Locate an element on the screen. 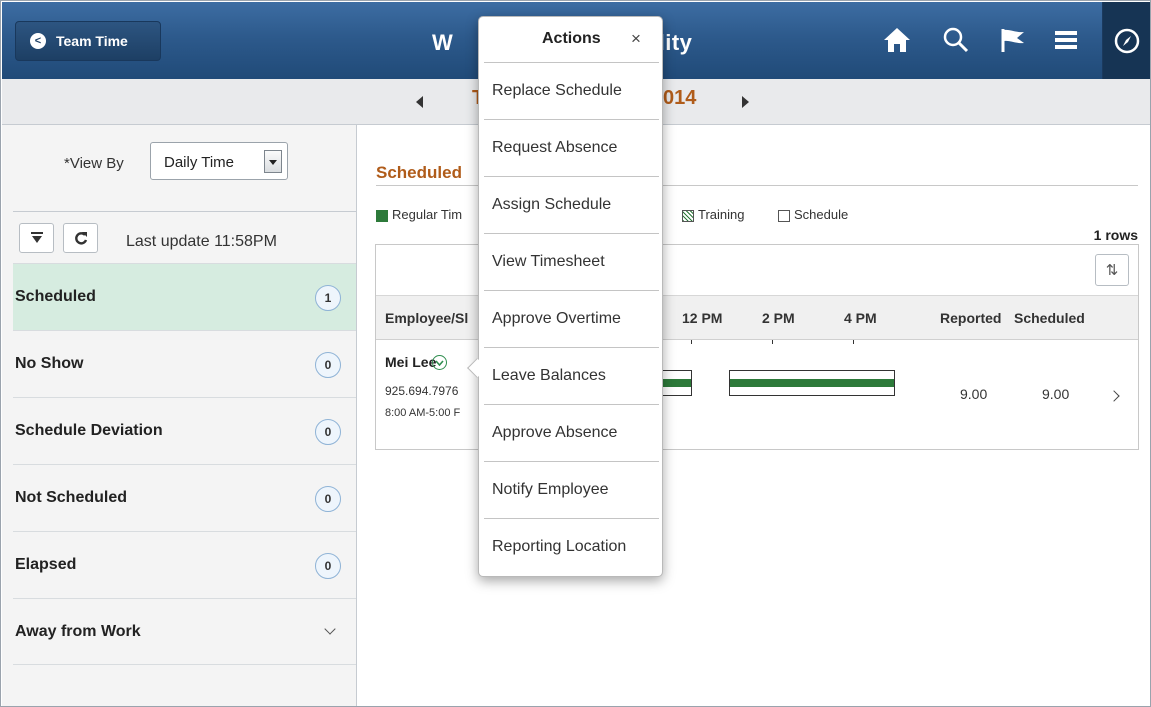 The image size is (1151, 707). category-no-show: No Show 0 is located at coordinates (184, 363).